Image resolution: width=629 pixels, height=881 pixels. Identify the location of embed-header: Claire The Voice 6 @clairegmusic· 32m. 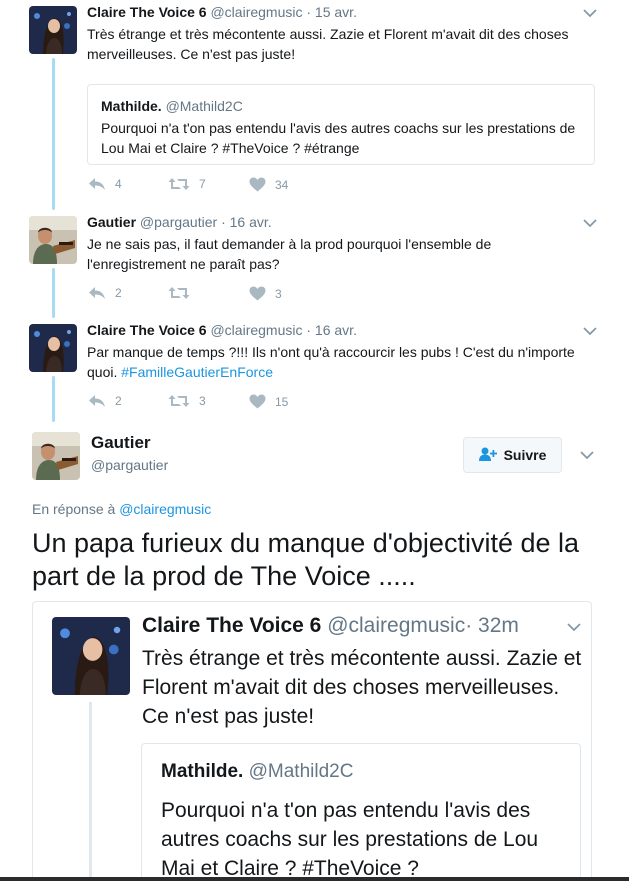
(330, 626).